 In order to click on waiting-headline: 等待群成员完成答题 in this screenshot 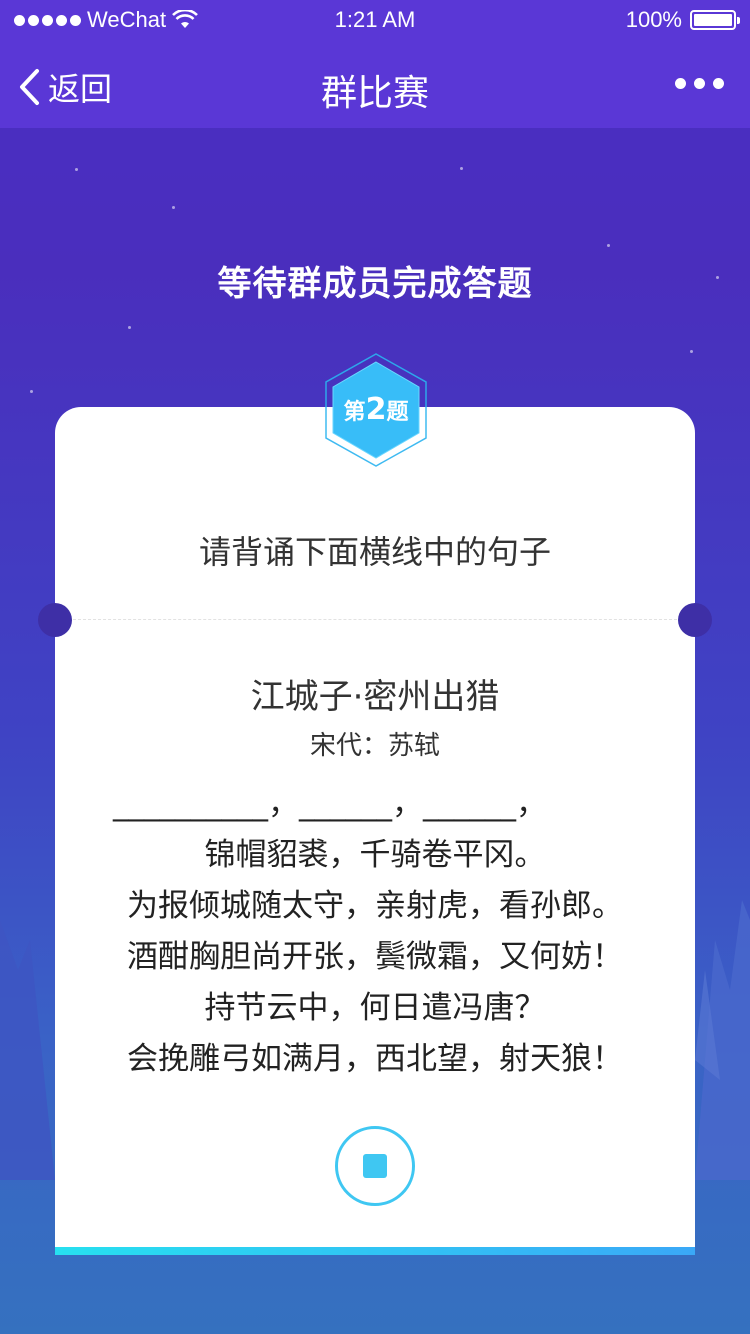, I will do `click(375, 284)`.